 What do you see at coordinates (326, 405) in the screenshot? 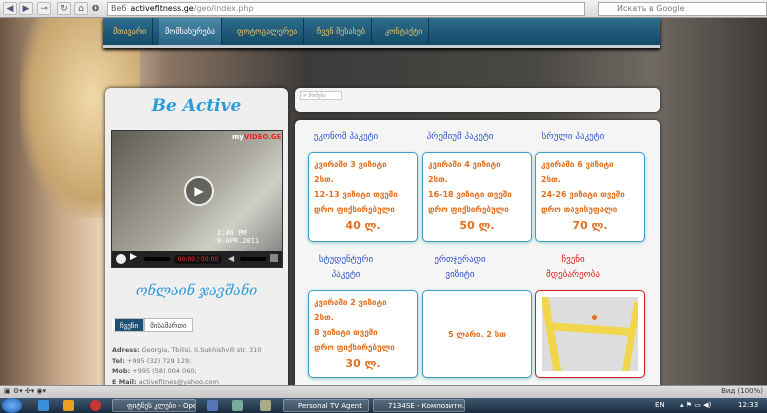
I see `task-personal-tv: Personal TV Agent` at bounding box center [326, 405].